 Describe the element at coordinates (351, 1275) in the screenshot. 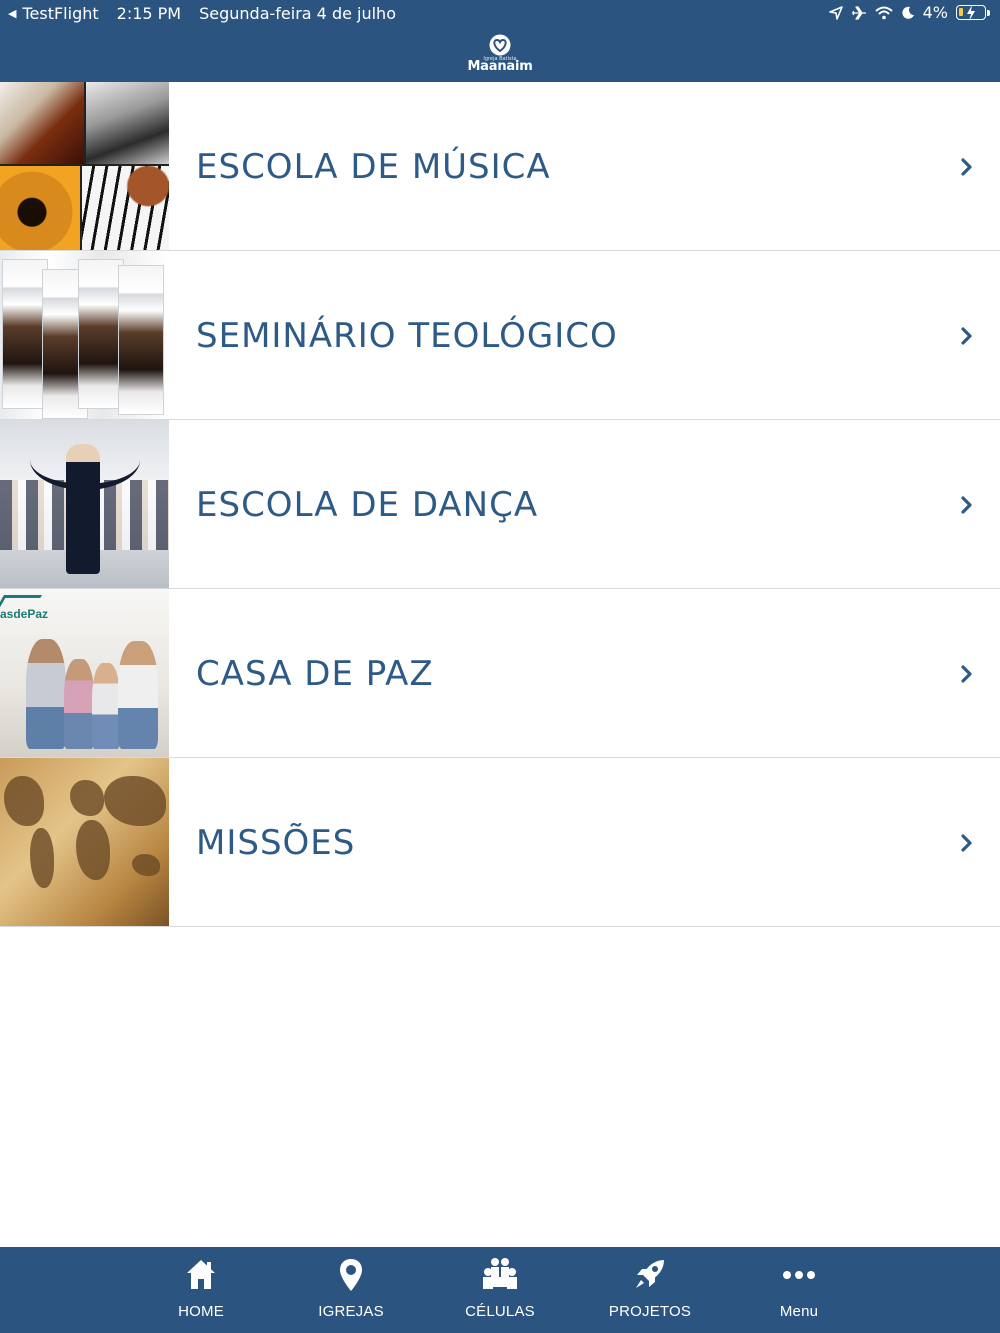

I see `map-pin-icon` at that location.